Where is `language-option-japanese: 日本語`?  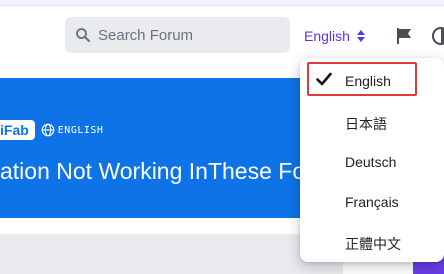 language-option-japanese: 日本語 is located at coordinates (372, 122).